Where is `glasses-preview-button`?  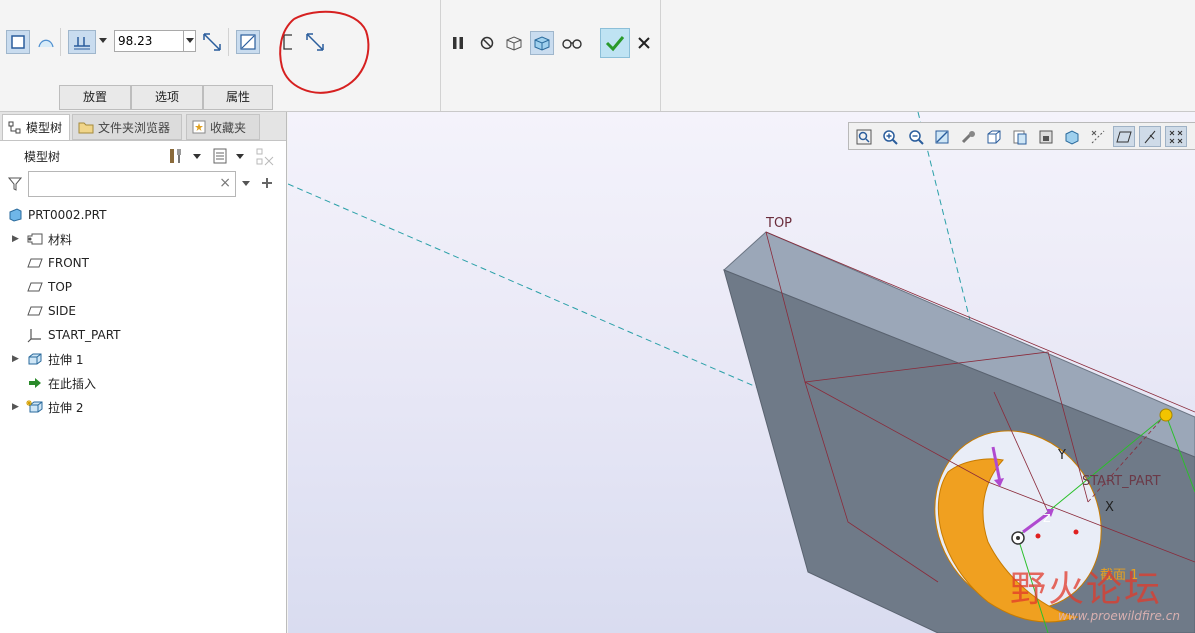 glasses-preview-button is located at coordinates (572, 43).